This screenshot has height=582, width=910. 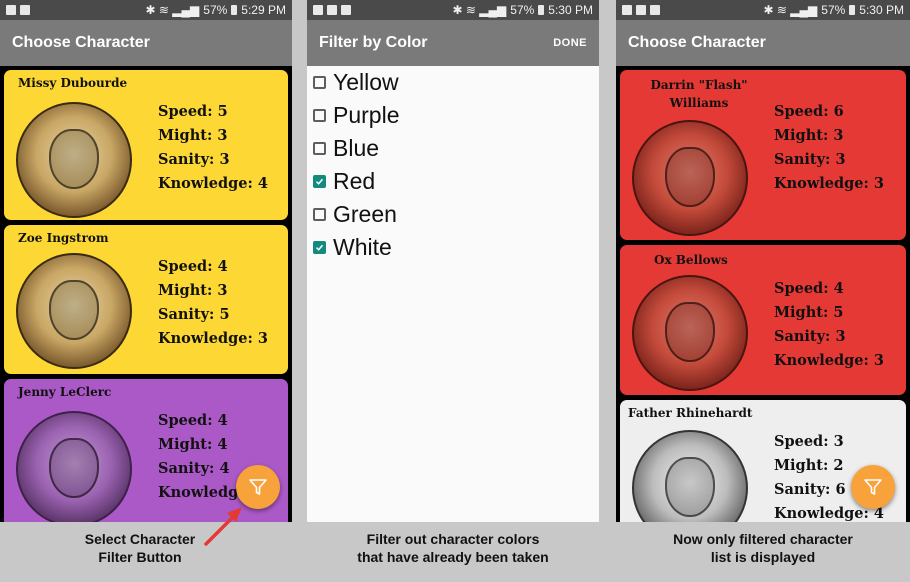 What do you see at coordinates (356, 148) in the screenshot?
I see `option-label: Blue` at bounding box center [356, 148].